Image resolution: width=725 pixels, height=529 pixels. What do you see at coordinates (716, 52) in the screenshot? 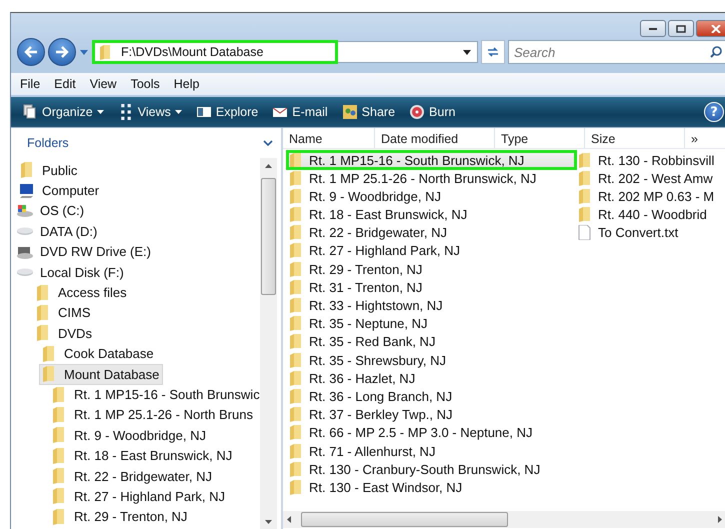
I see `search-icon` at bounding box center [716, 52].